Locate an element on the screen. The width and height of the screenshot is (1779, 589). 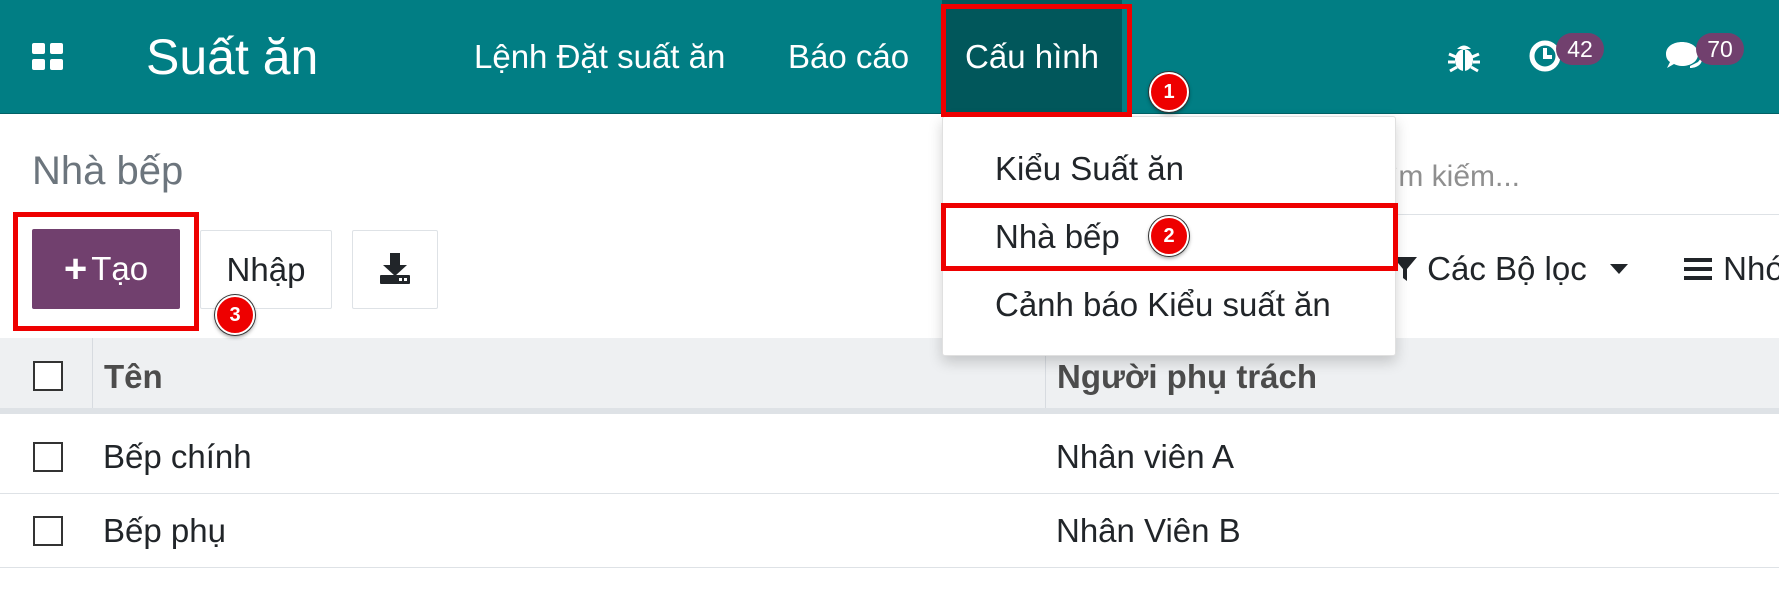
column-header-owner: Người phụ trách is located at coordinates (1187, 377).